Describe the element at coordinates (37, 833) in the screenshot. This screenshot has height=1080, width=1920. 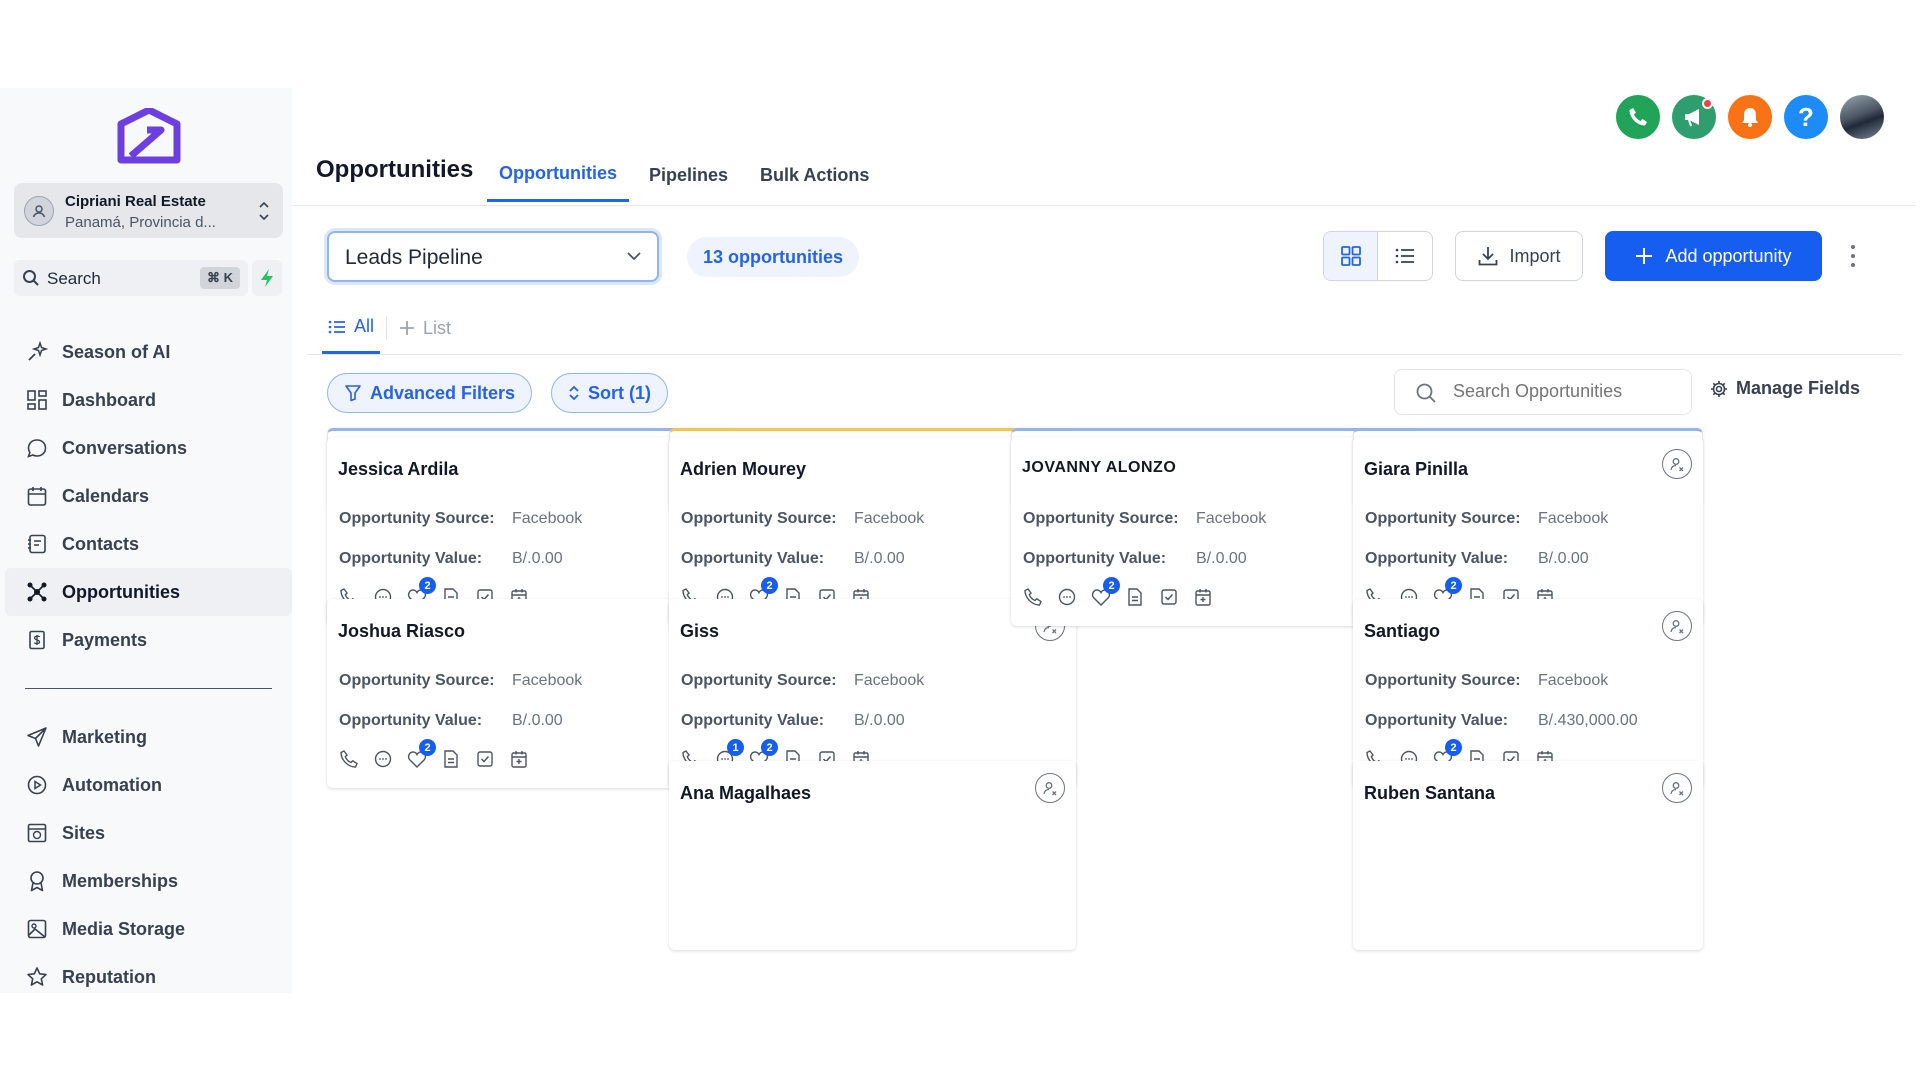
I see `sites-icon` at that location.